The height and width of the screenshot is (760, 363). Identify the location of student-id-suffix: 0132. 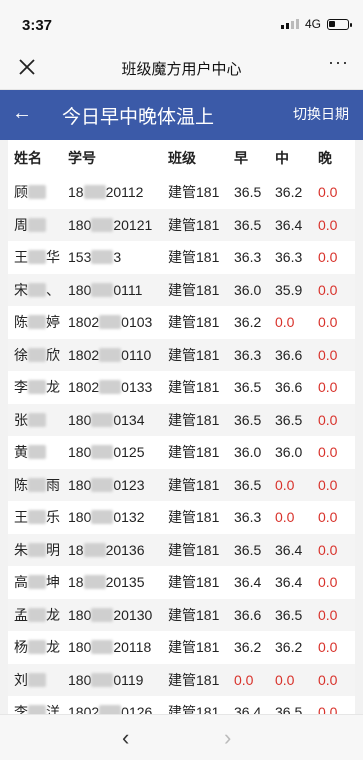
(129, 517).